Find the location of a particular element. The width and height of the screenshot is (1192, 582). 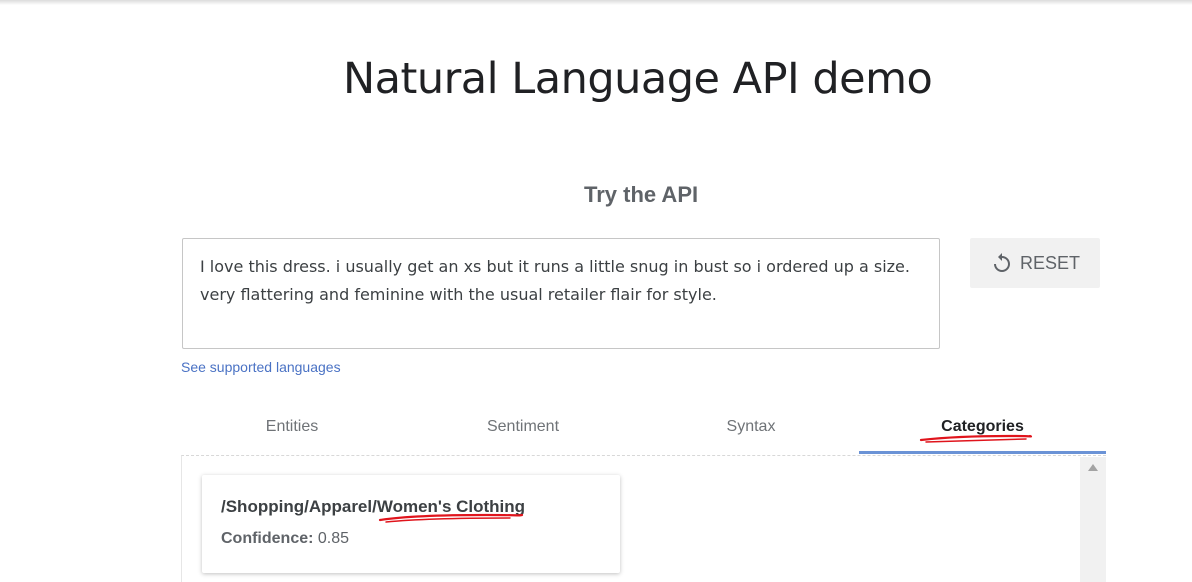

tab-sentiment: Sentiment is located at coordinates (523, 427).